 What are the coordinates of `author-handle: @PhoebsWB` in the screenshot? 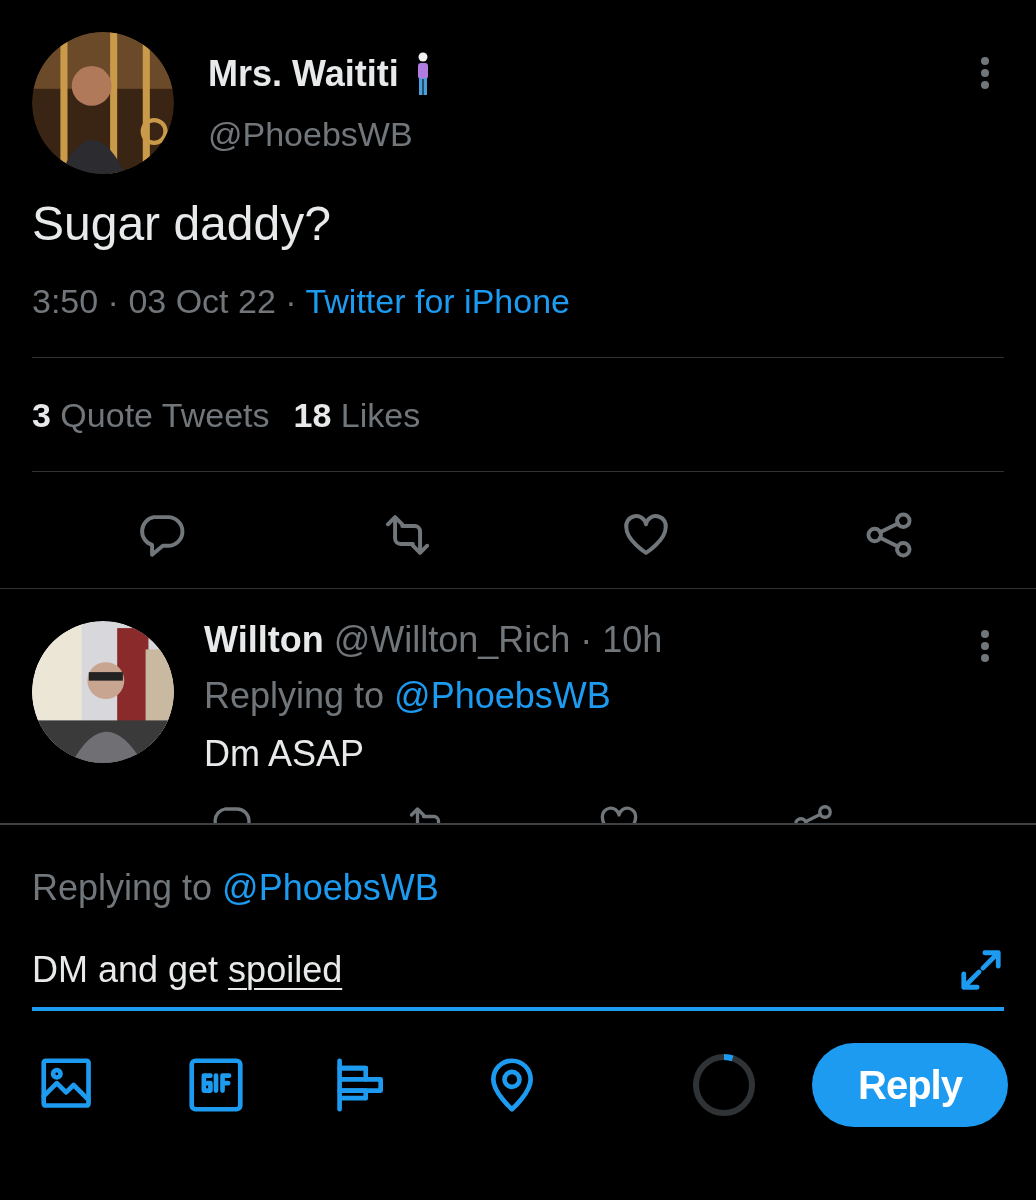 It's located at (311, 134).